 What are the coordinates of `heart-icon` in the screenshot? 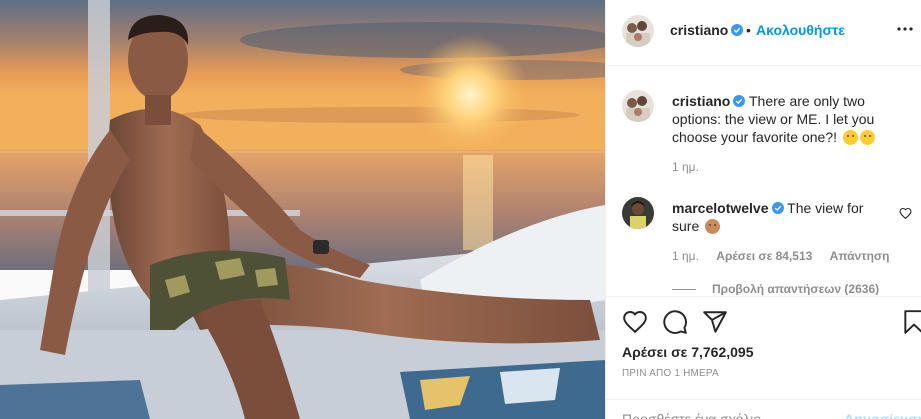 It's located at (635, 322).